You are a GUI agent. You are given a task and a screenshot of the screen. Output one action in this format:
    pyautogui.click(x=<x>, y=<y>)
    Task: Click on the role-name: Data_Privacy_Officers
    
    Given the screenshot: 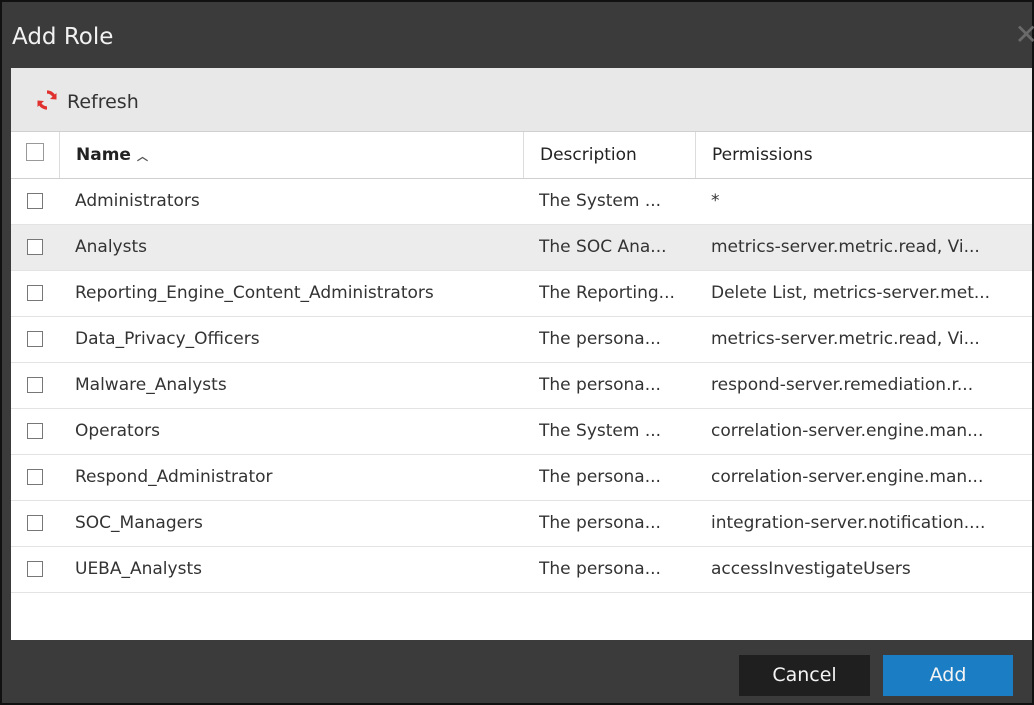 What is the action you would take?
    pyautogui.click(x=167, y=339)
    